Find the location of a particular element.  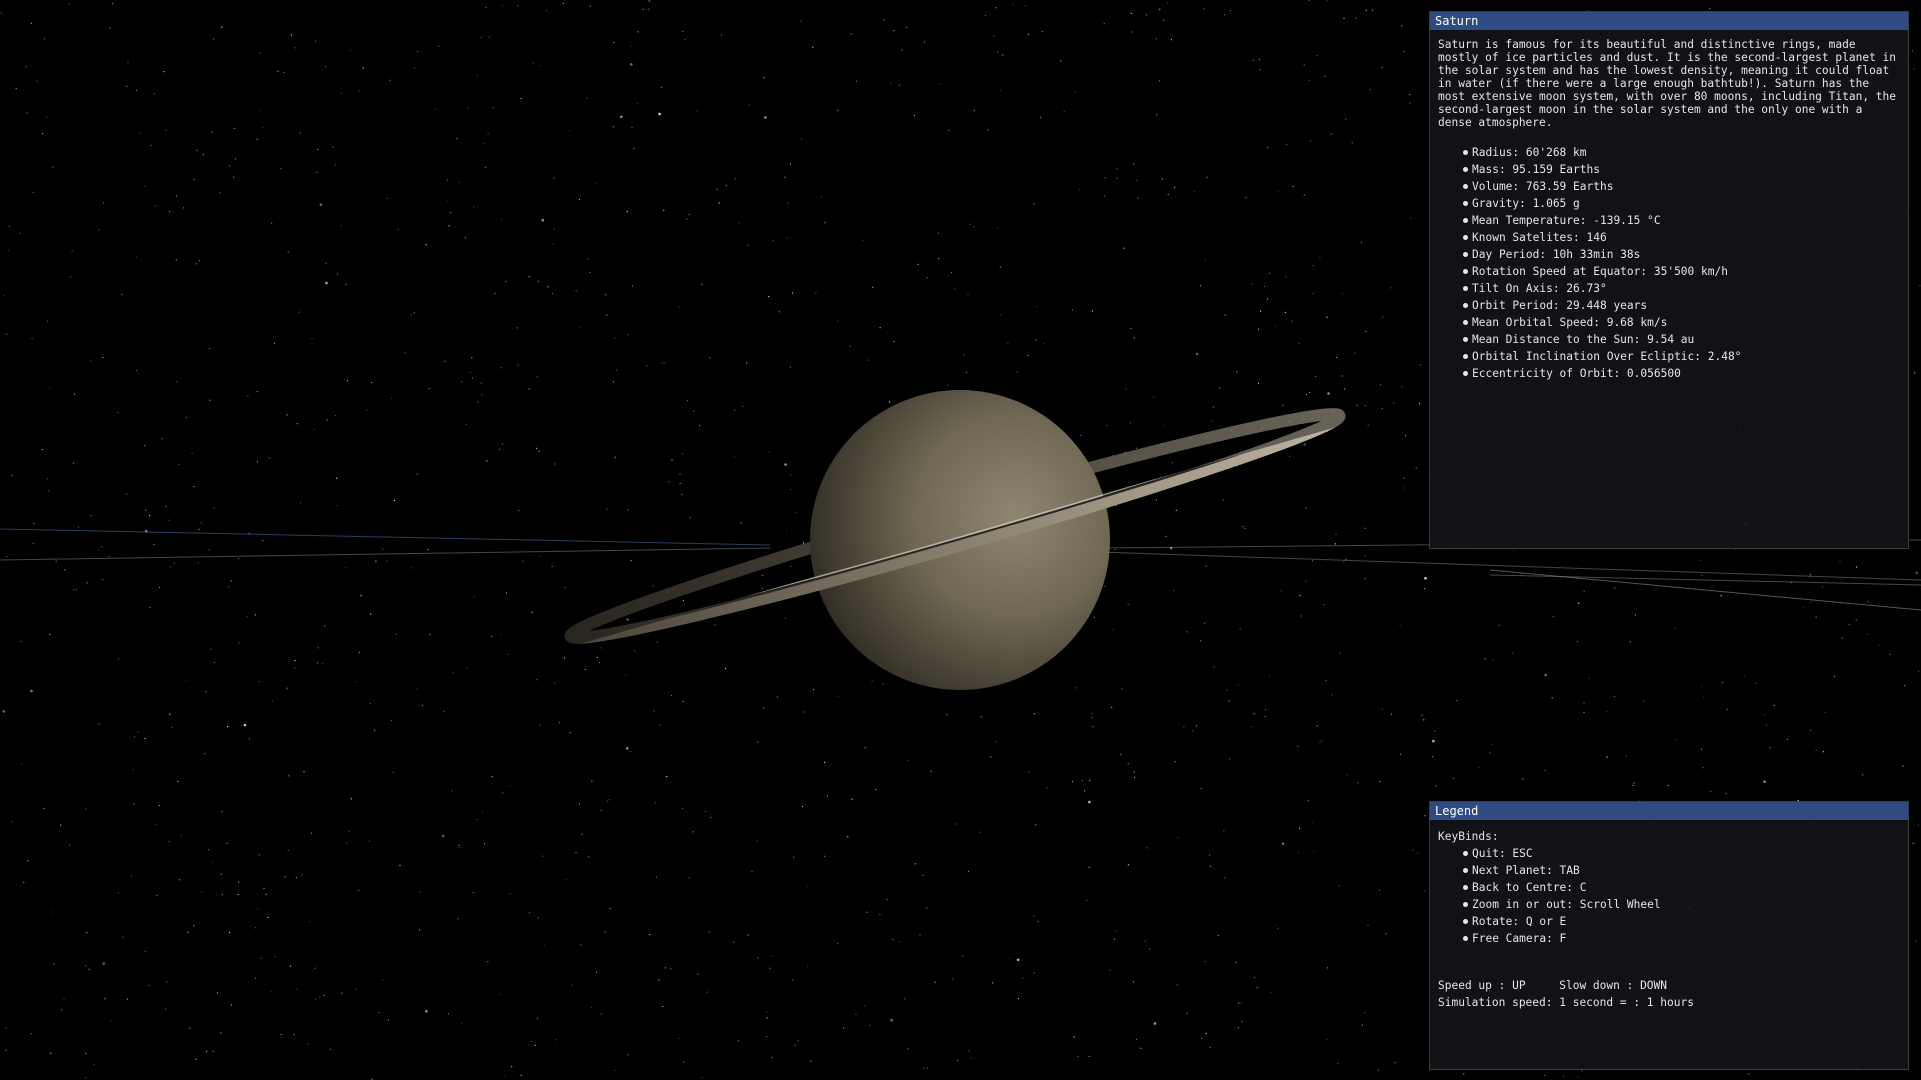

legend-title: Legend is located at coordinates (1669, 811).